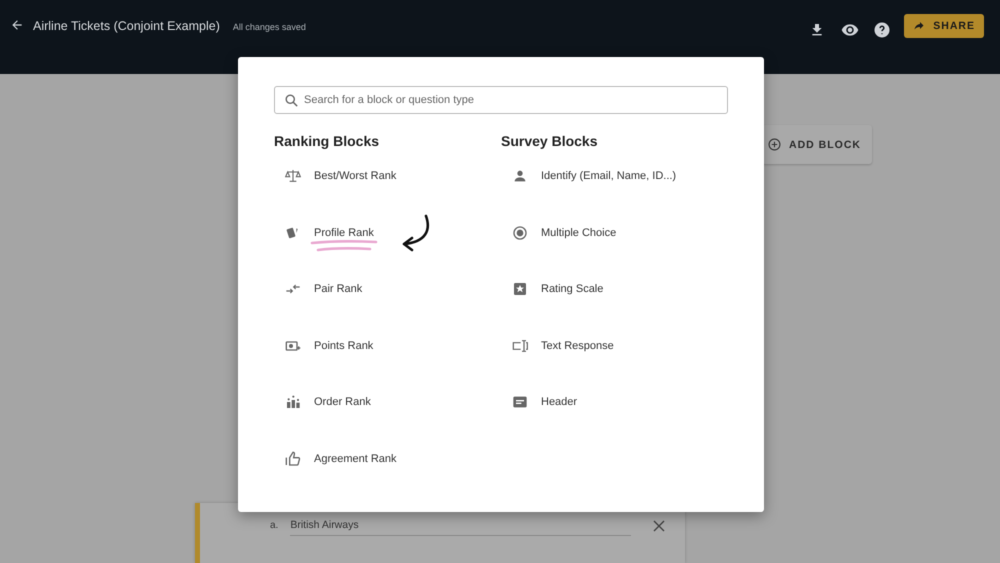 The height and width of the screenshot is (563, 1000). What do you see at coordinates (608, 176) in the screenshot?
I see `block-type-option: Identify (Email, Name, ID...)` at bounding box center [608, 176].